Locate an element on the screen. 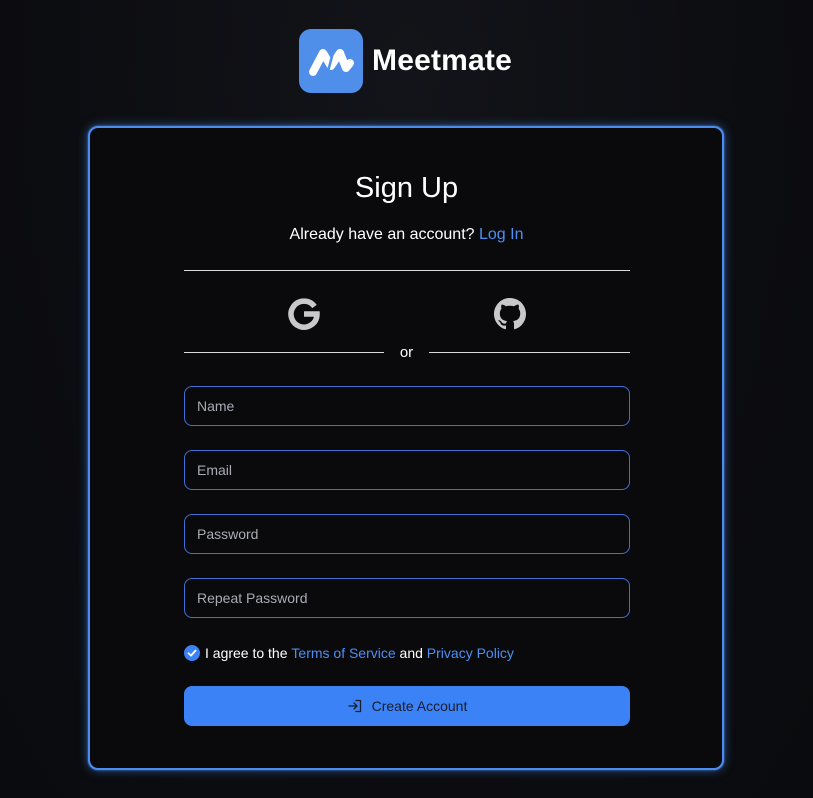 This screenshot has width=813, height=798. google-signin-button is located at coordinates (304, 314).